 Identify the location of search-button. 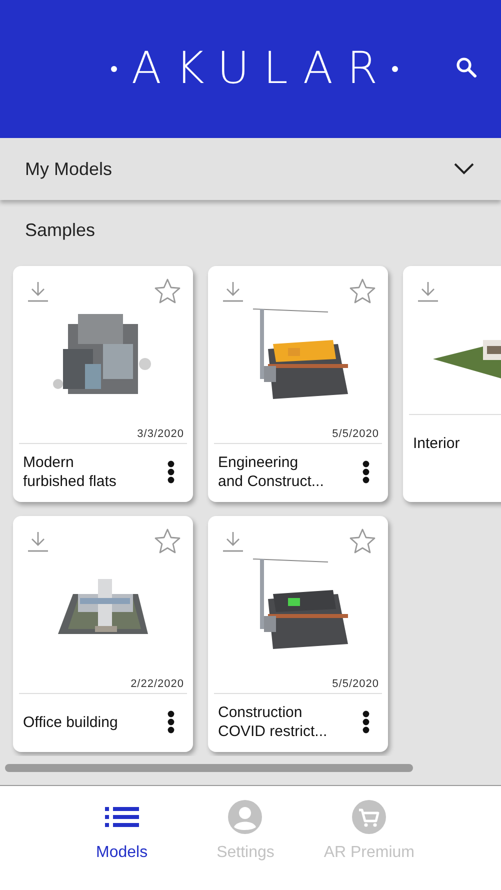
(466, 67).